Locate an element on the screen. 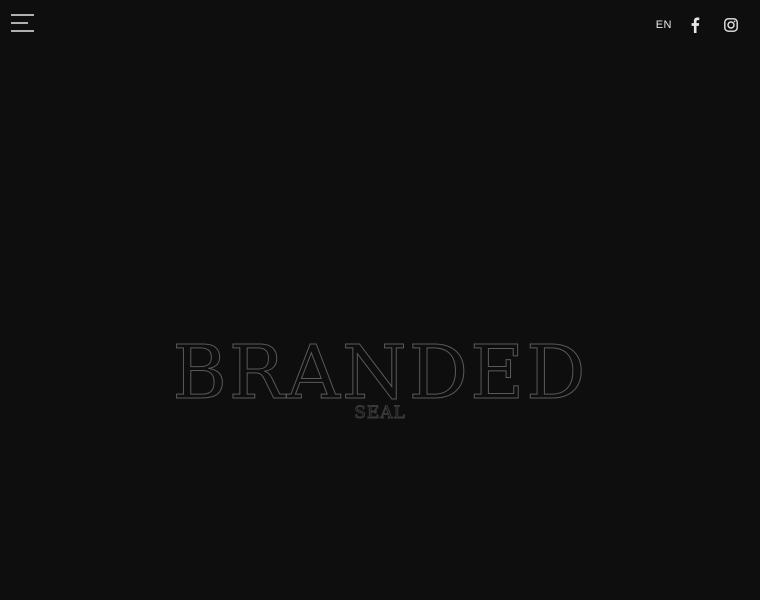  hamburger-menu-icon is located at coordinates (22, 23).